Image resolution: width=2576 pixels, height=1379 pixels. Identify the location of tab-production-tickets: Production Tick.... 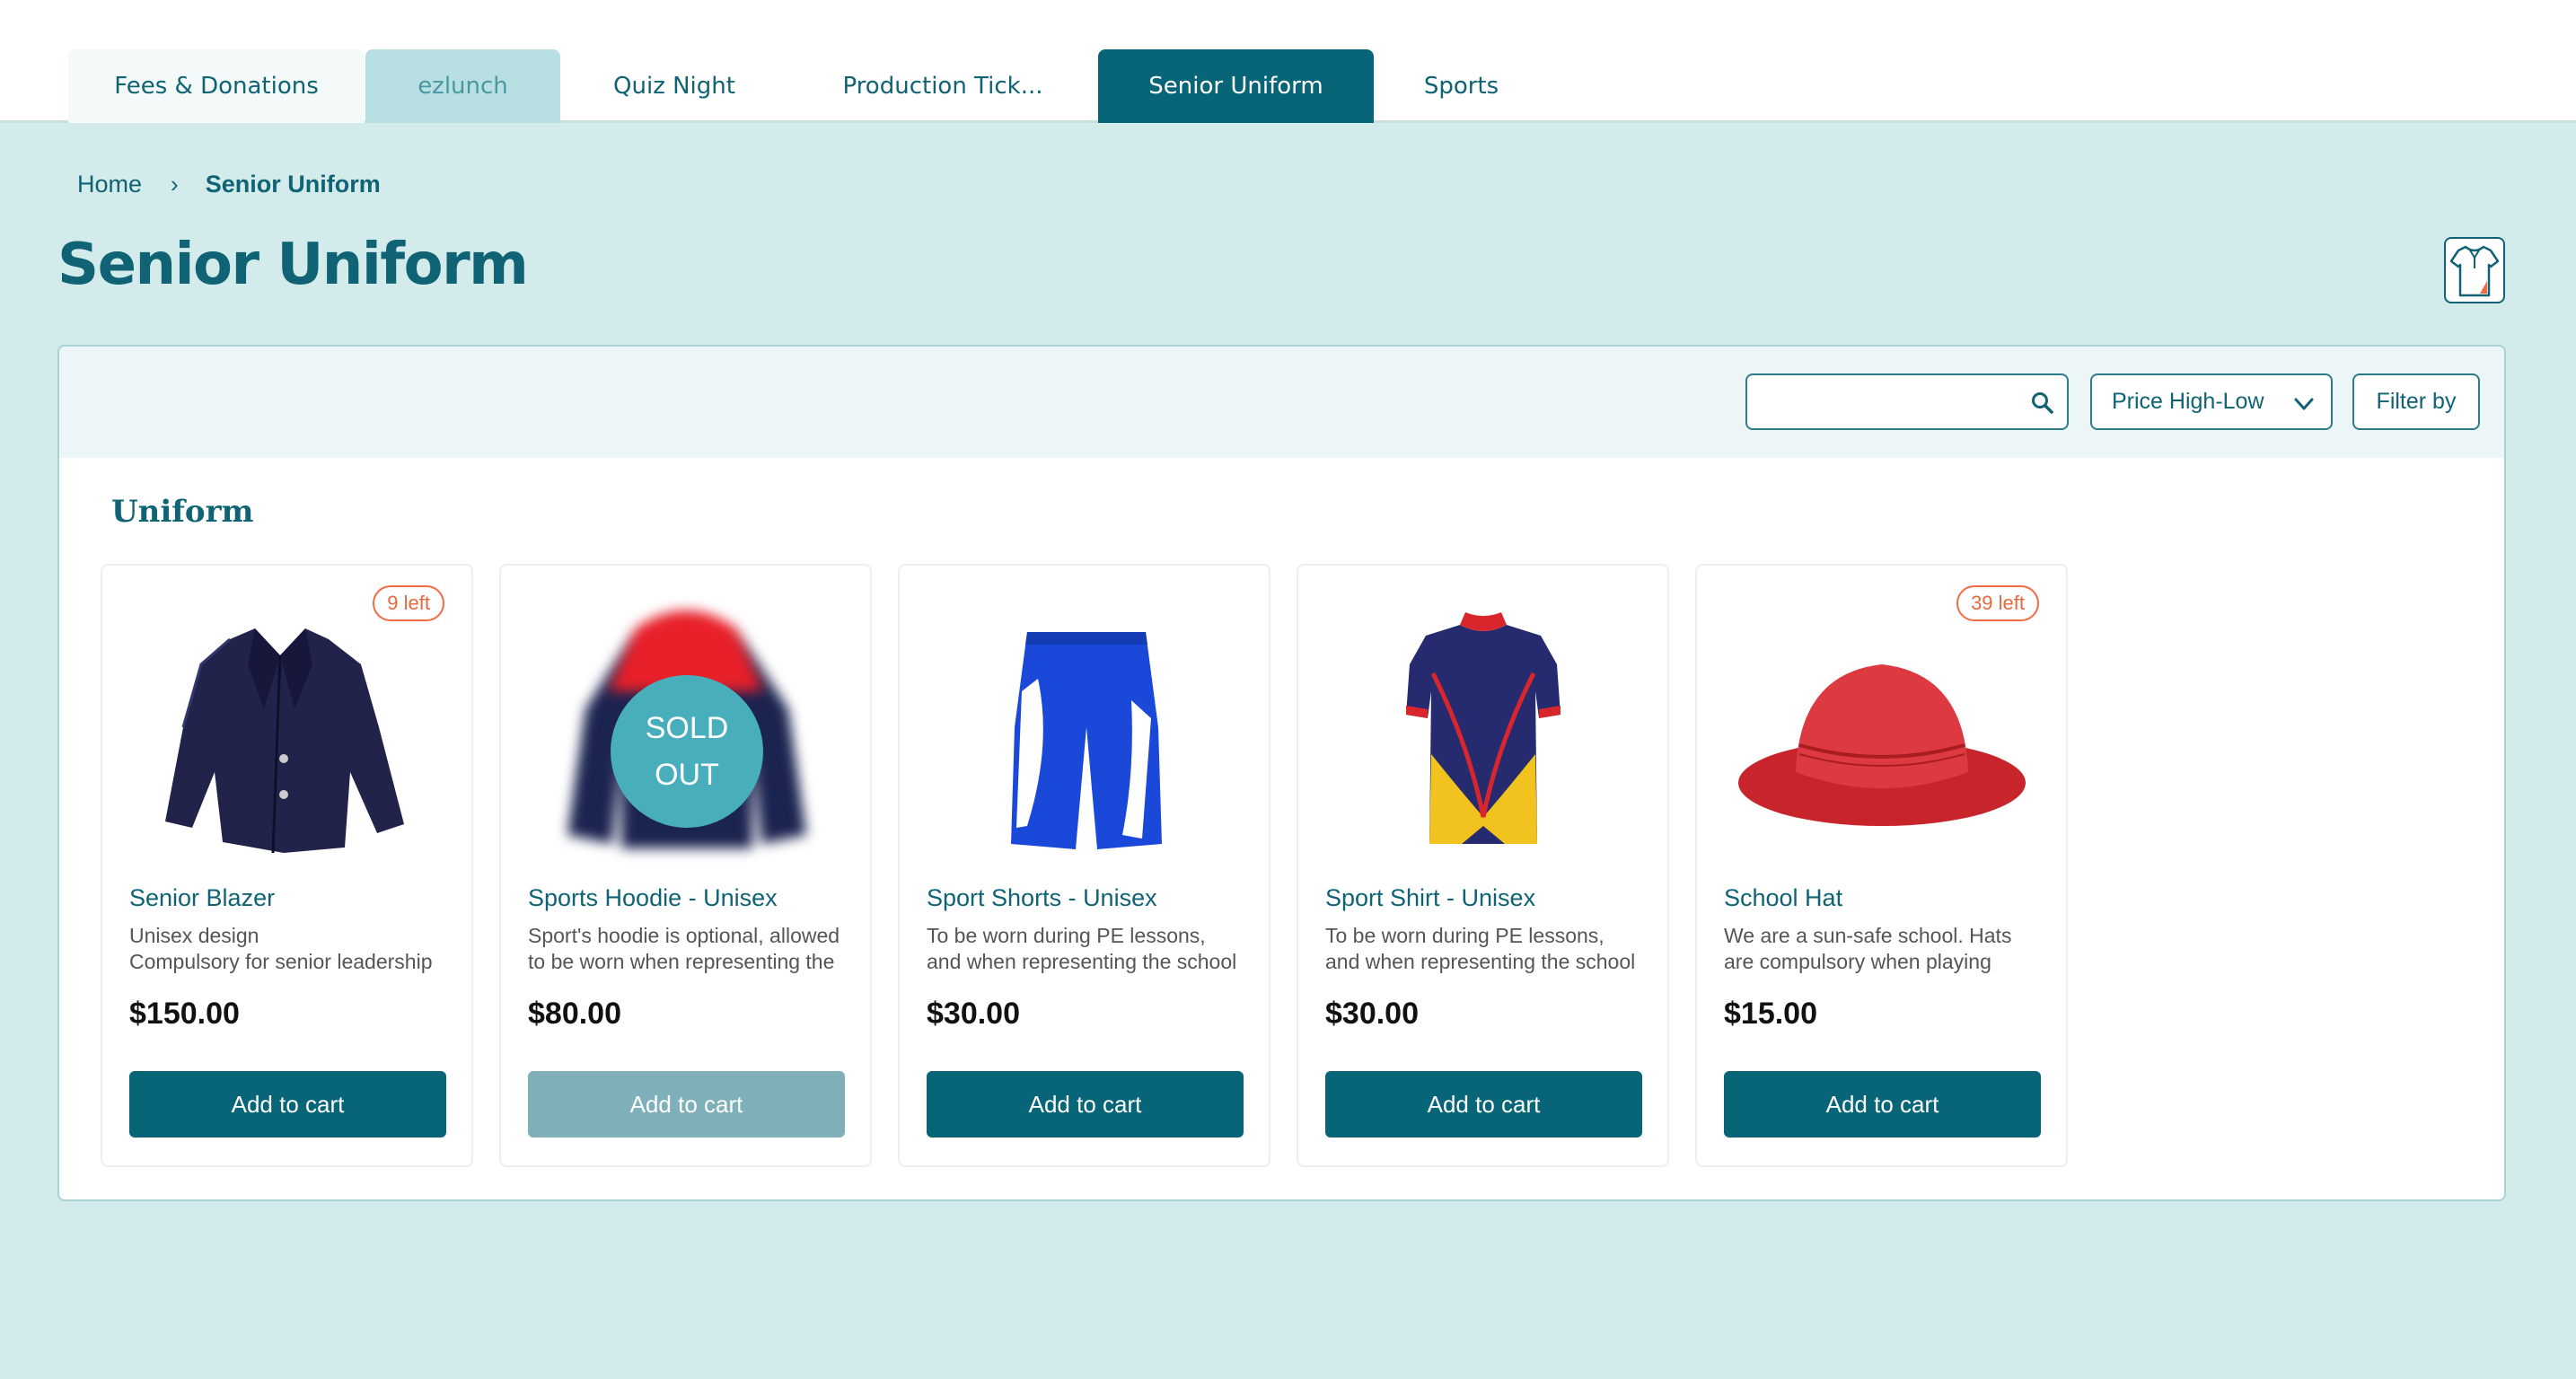
(943, 86).